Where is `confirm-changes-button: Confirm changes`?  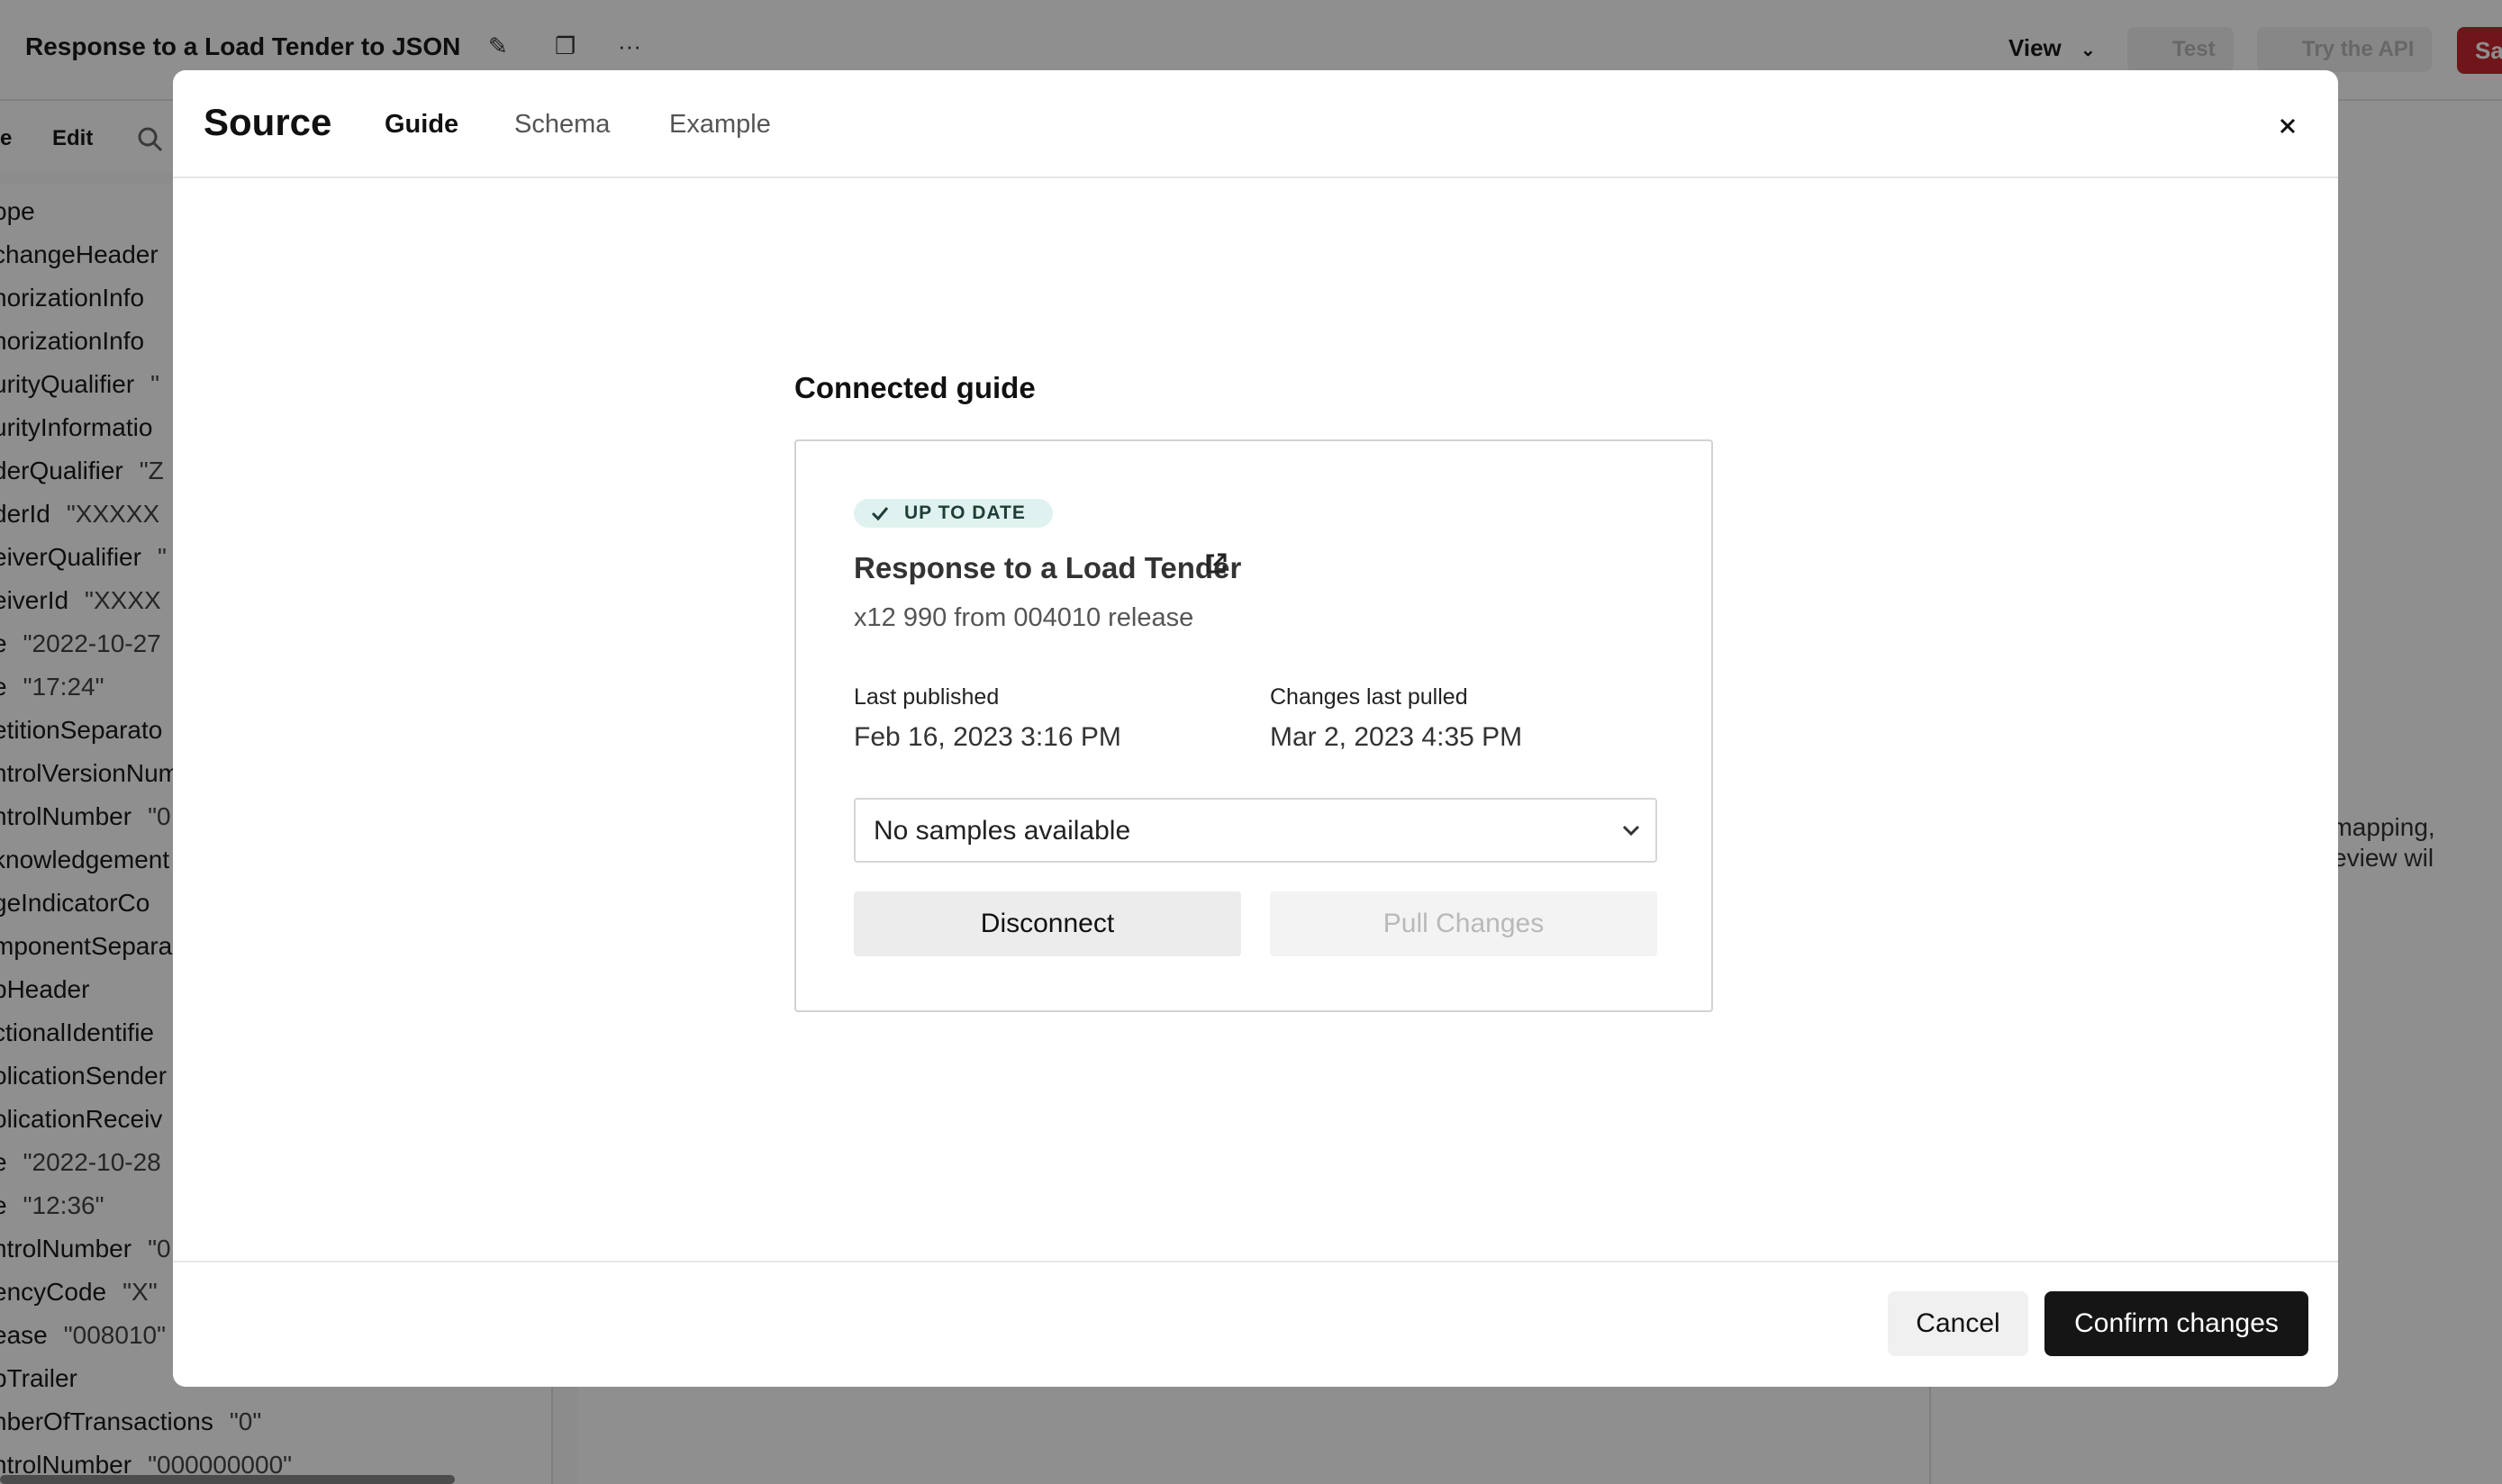
confirm-changes-button: Confirm changes is located at coordinates (2176, 1324).